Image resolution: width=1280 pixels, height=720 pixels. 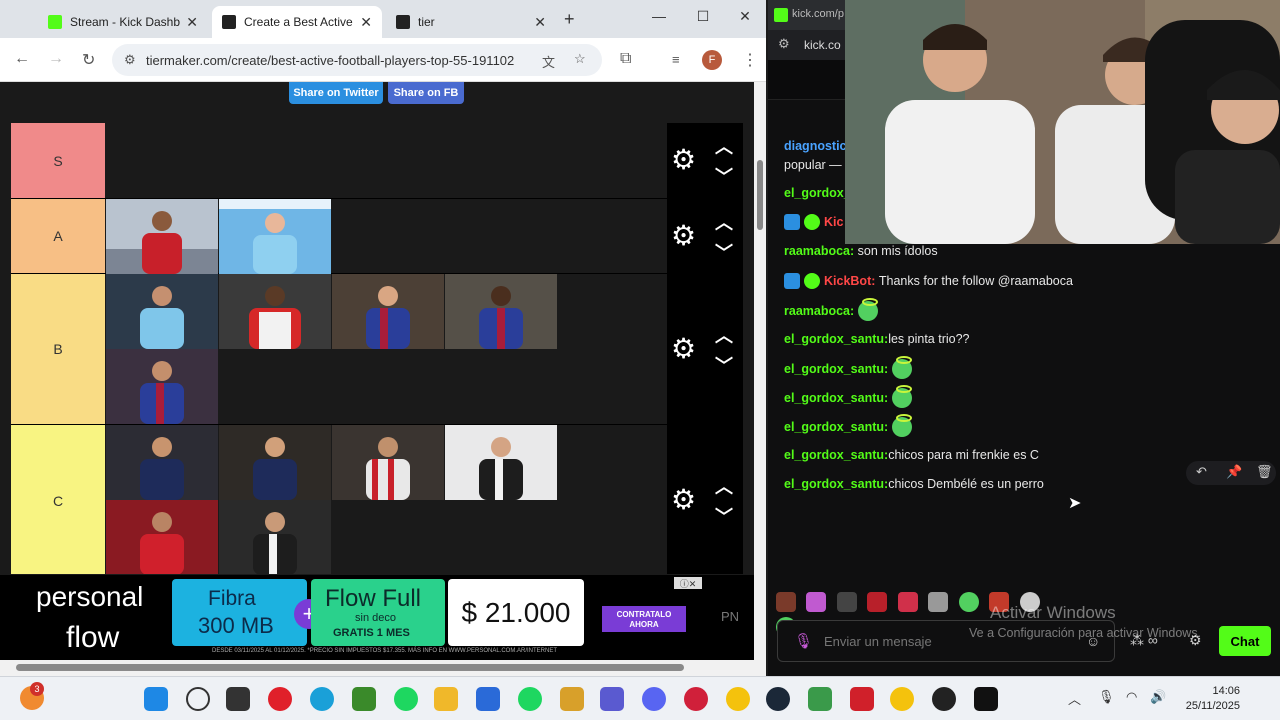 What do you see at coordinates (760, 195) in the screenshot?
I see `page-vertical-scroll-thumb` at bounding box center [760, 195].